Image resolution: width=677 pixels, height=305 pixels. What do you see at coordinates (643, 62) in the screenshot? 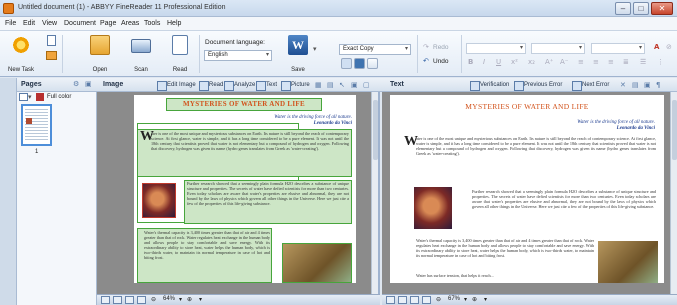
I see `bullets-icon: ☰` at bounding box center [643, 62].